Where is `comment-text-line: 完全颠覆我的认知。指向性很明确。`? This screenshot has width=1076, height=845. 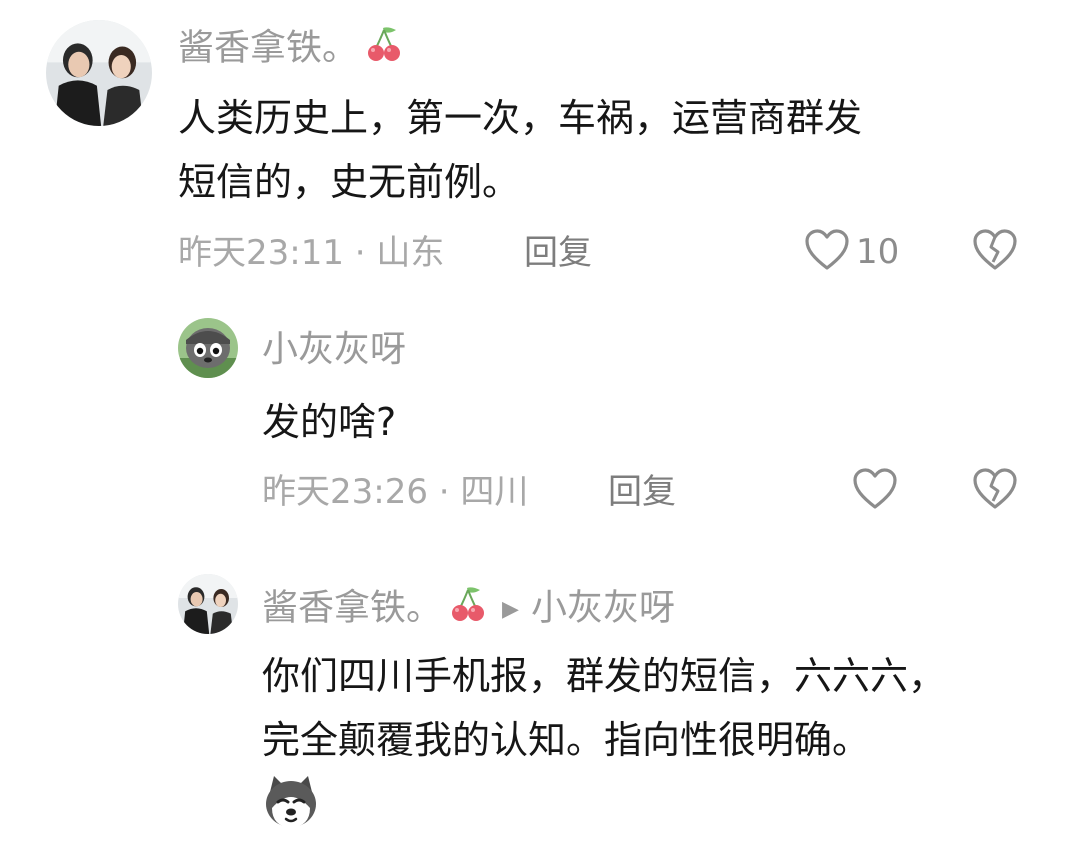
comment-text-line: 完全颠覆我的认知。指向性很明确。 is located at coordinates (566, 740).